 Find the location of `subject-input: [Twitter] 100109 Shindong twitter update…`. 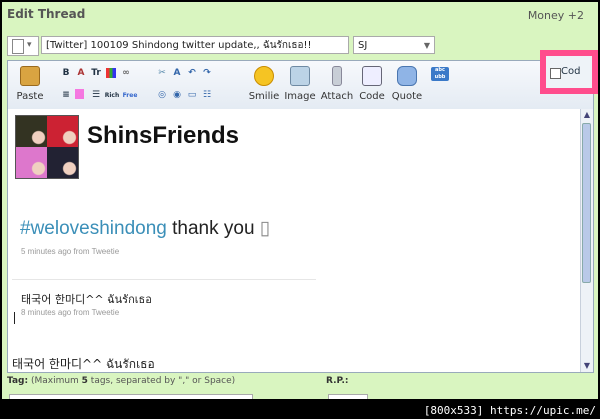

subject-input: [Twitter] 100109 Shindong twitter update… is located at coordinates (195, 45).